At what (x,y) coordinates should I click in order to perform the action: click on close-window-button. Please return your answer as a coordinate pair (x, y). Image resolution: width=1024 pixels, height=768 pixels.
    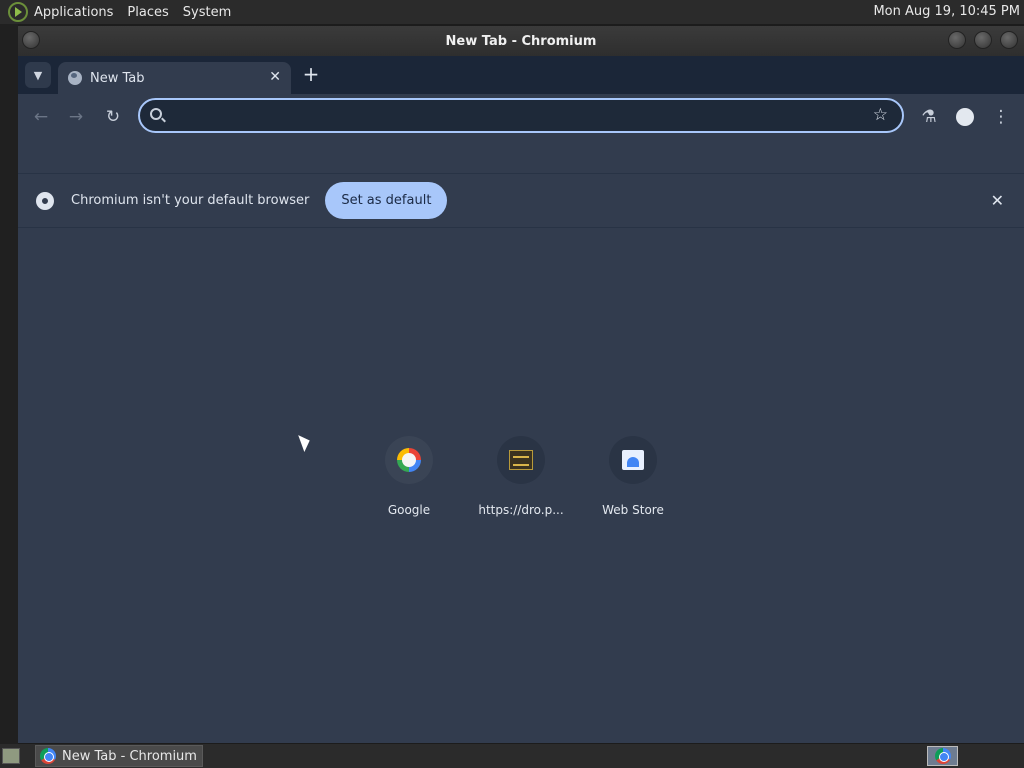
    Looking at the image, I should click on (1009, 40).